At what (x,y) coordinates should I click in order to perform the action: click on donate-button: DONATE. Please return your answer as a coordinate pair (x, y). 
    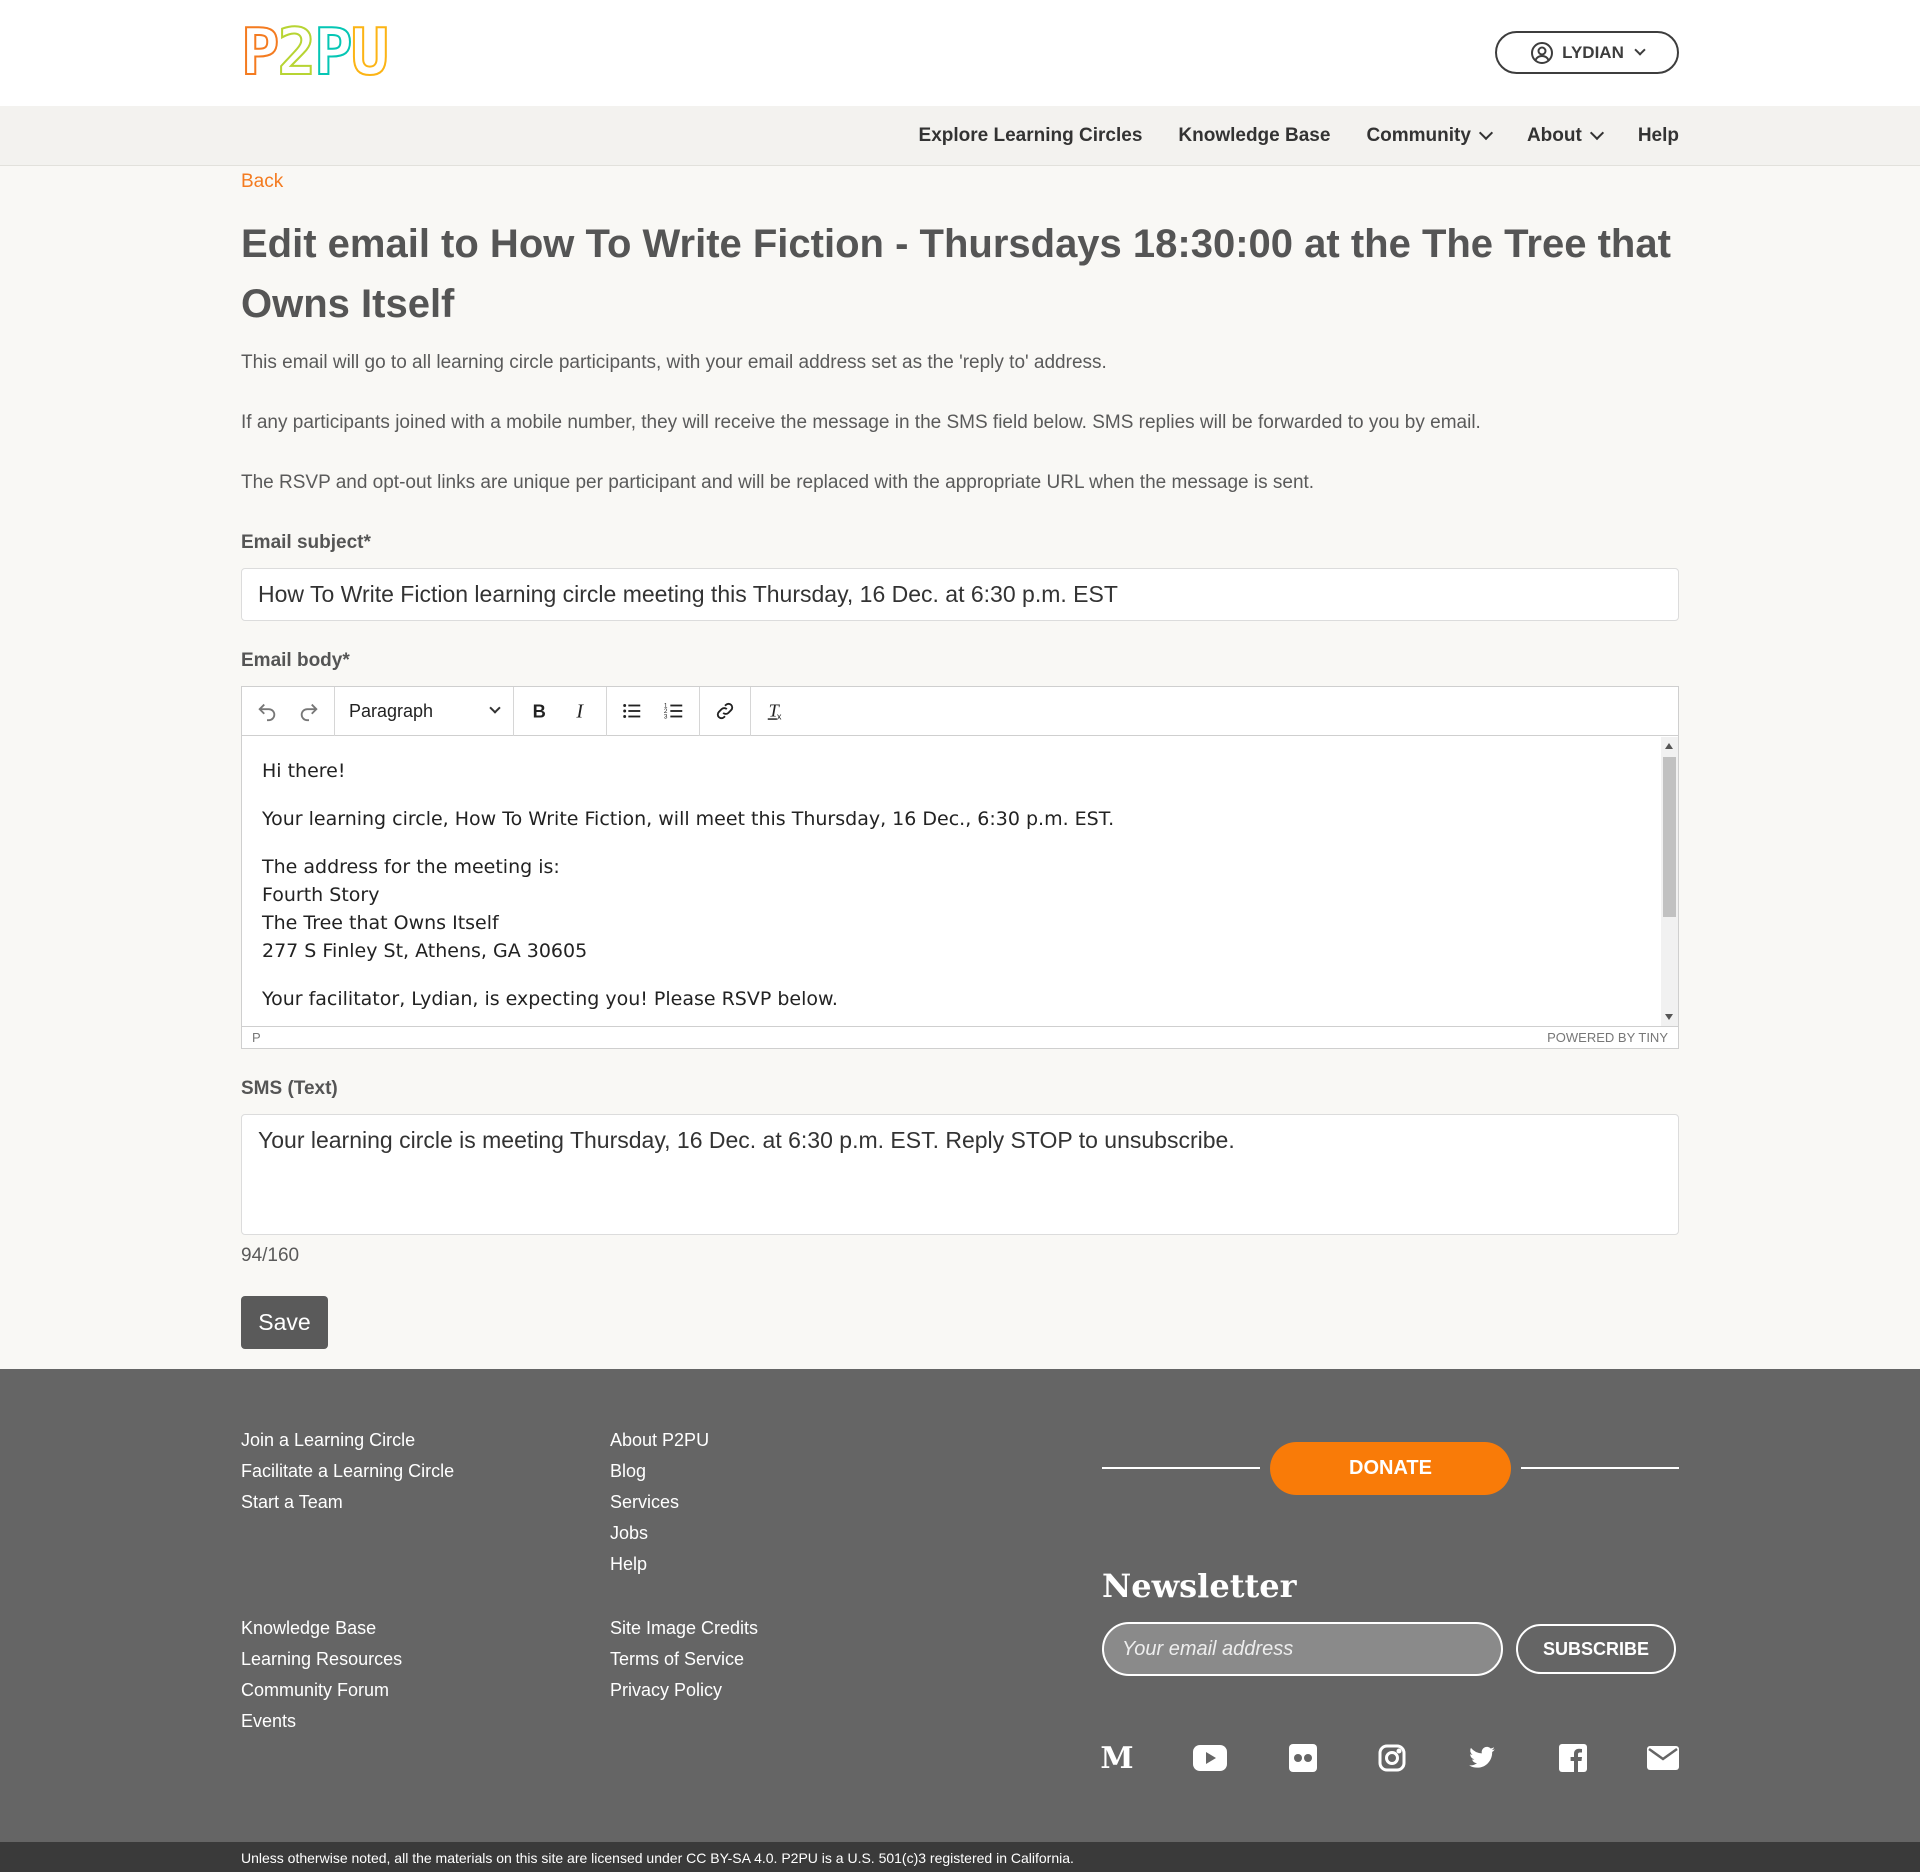
    Looking at the image, I should click on (1390, 1468).